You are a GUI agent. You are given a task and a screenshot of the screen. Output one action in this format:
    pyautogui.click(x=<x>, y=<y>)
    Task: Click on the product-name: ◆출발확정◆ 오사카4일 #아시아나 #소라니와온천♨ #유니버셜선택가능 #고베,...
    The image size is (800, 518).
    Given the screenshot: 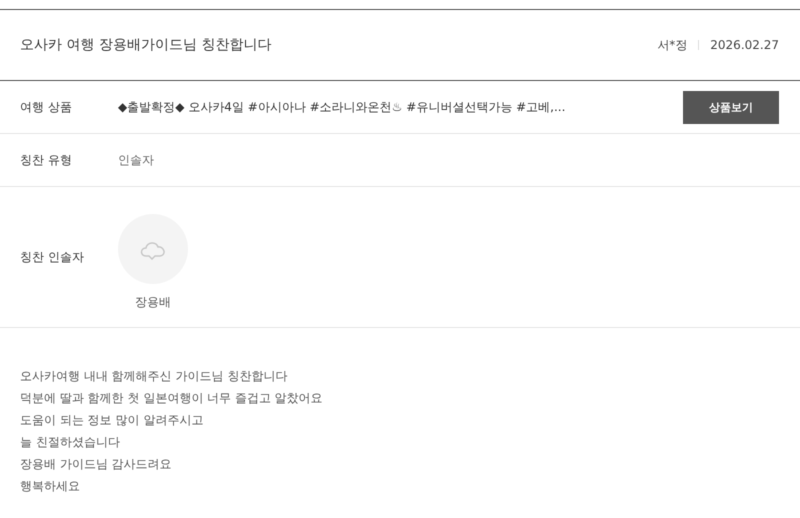 What is the action you would take?
    pyautogui.click(x=342, y=107)
    